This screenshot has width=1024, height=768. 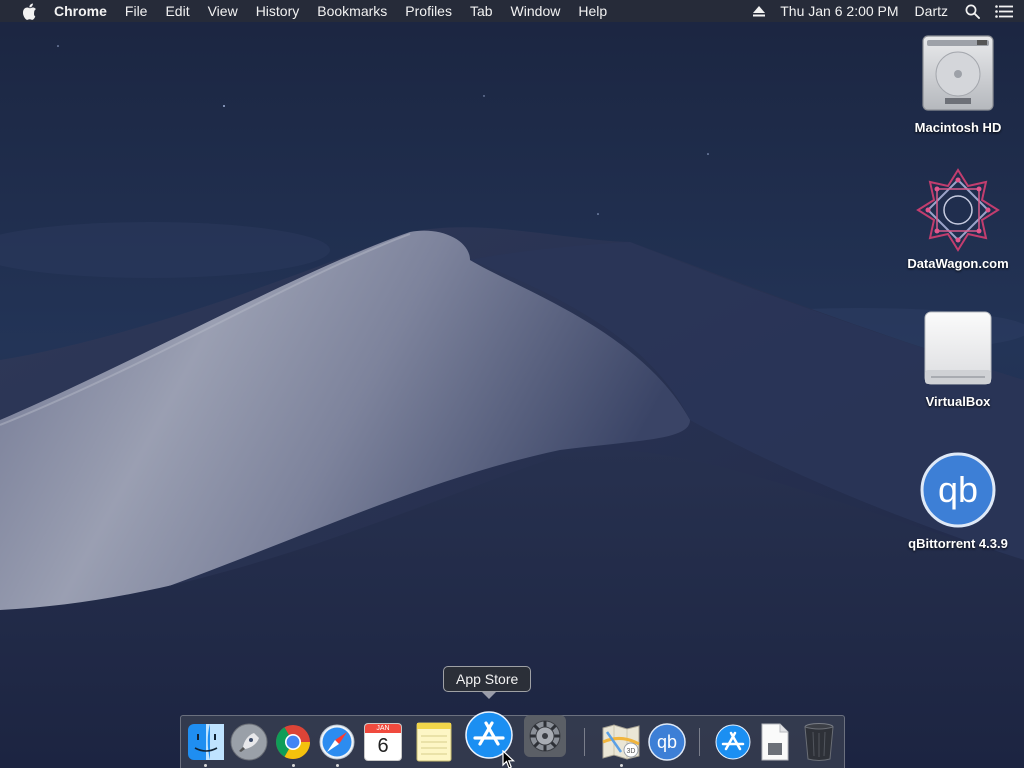 I want to click on menu-user: Dartz, so click(x=935, y=11).